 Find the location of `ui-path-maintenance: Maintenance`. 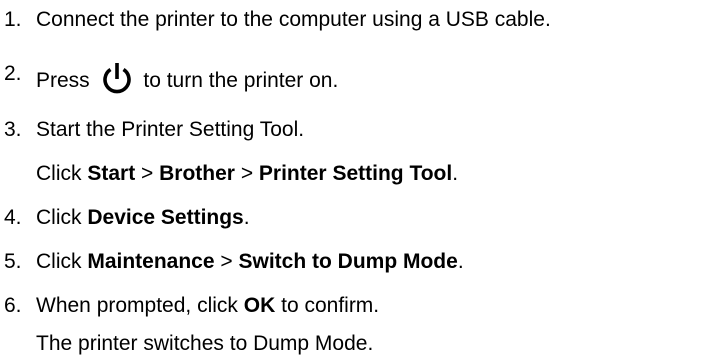

ui-path-maintenance: Maintenance is located at coordinates (151, 261).